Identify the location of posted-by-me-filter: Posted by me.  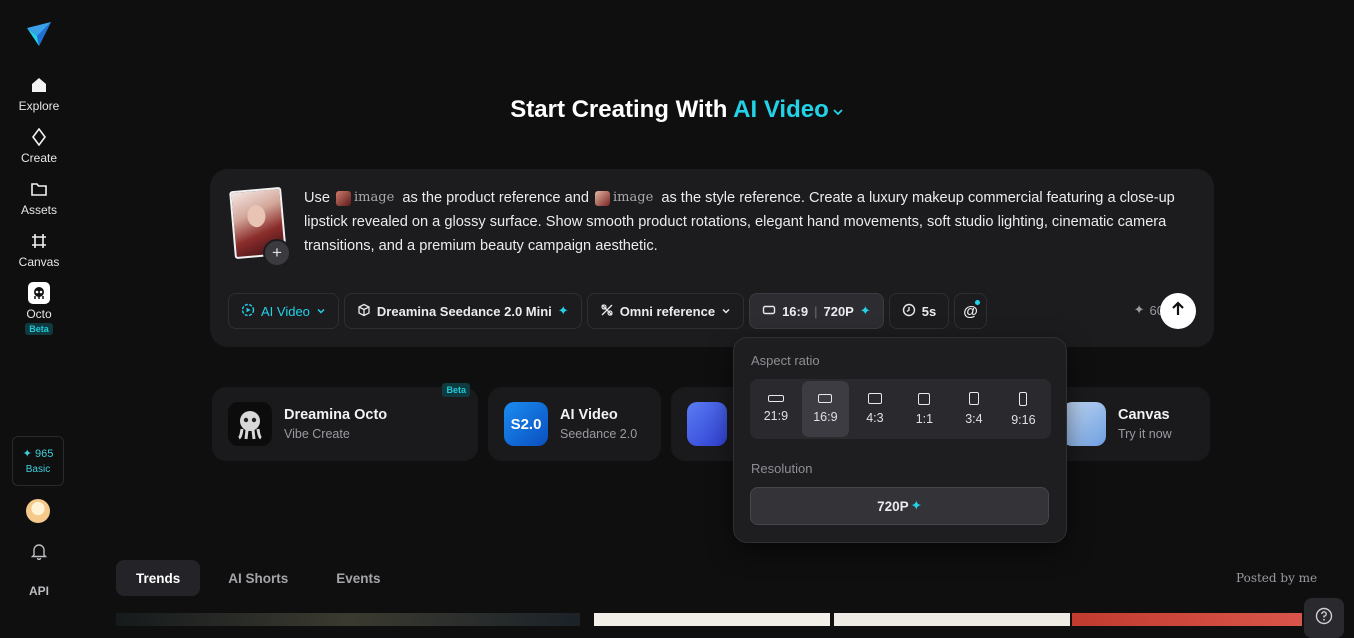
(1276, 578).